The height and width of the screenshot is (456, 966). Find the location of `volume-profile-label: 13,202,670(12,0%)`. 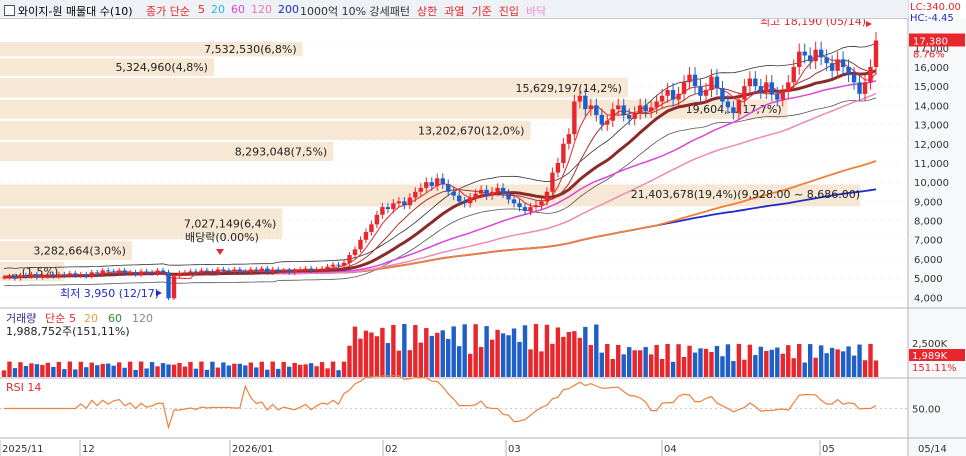

volume-profile-label: 13,202,670(12,0%) is located at coordinates (471, 130).